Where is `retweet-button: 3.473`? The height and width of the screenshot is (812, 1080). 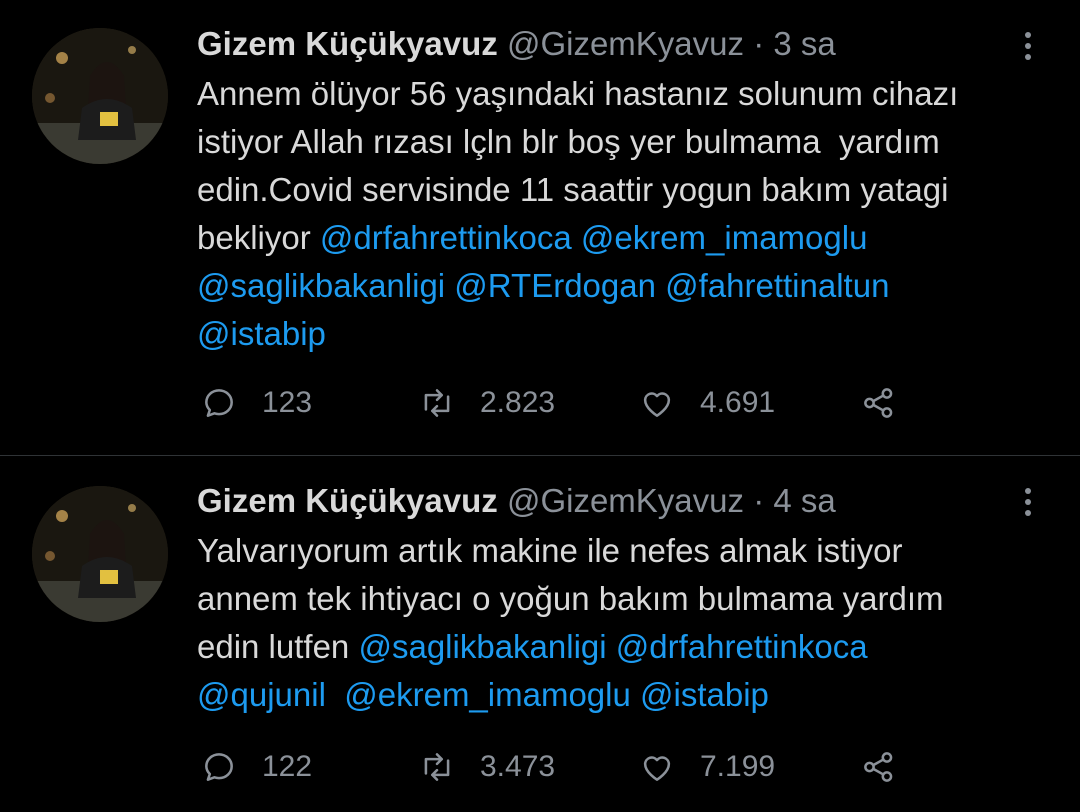
retweet-button: 3.473 is located at coordinates (486, 767).